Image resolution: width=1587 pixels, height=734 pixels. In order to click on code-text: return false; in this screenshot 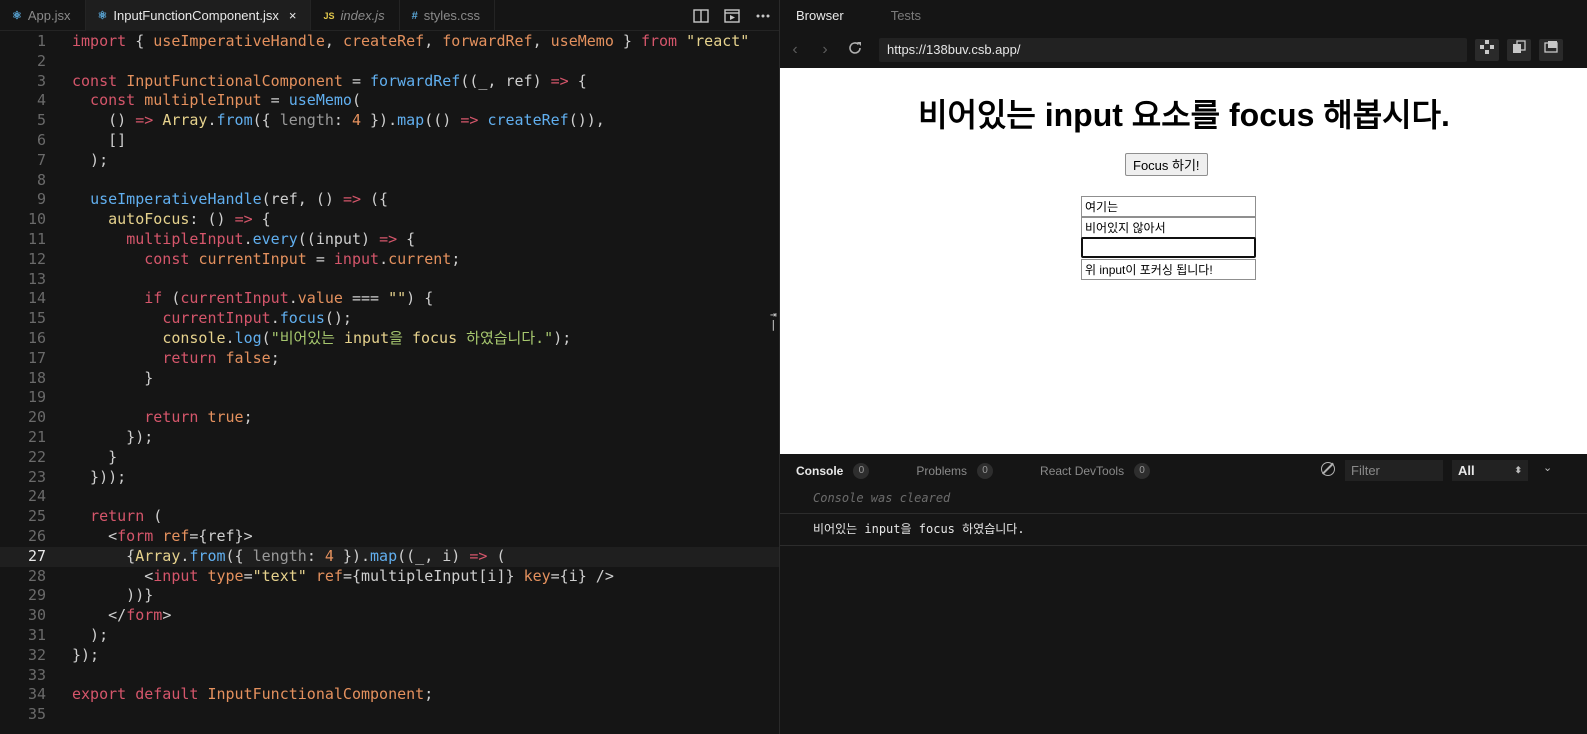, I will do `click(221, 357)`.